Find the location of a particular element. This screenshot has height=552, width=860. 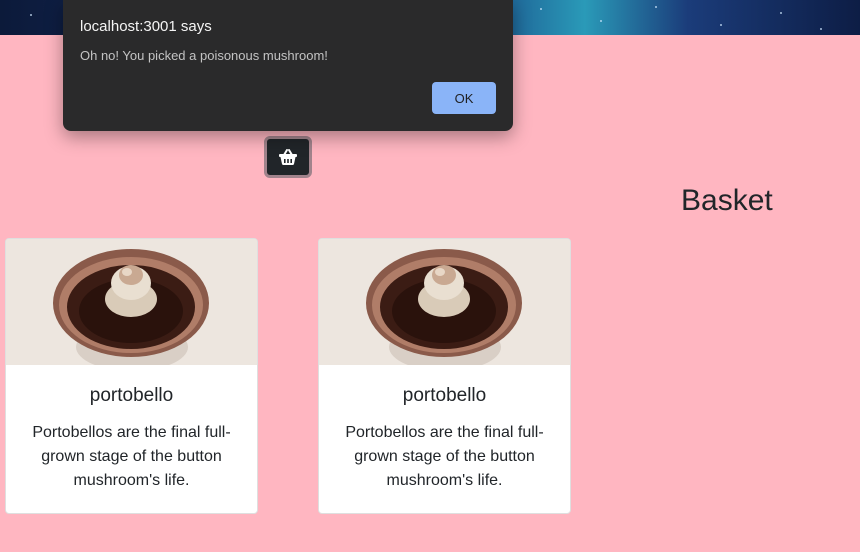

basket-button is located at coordinates (288, 157).